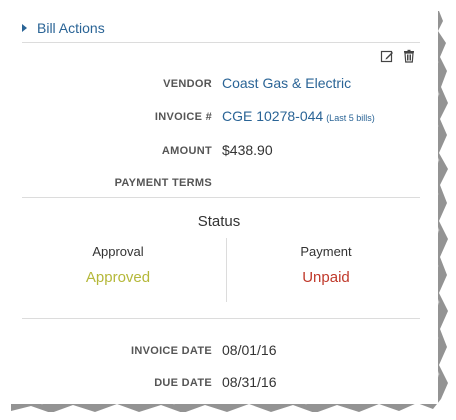 Image resolution: width=456 pixels, height=420 pixels. I want to click on due-date-label: DUE DATE, so click(183, 383).